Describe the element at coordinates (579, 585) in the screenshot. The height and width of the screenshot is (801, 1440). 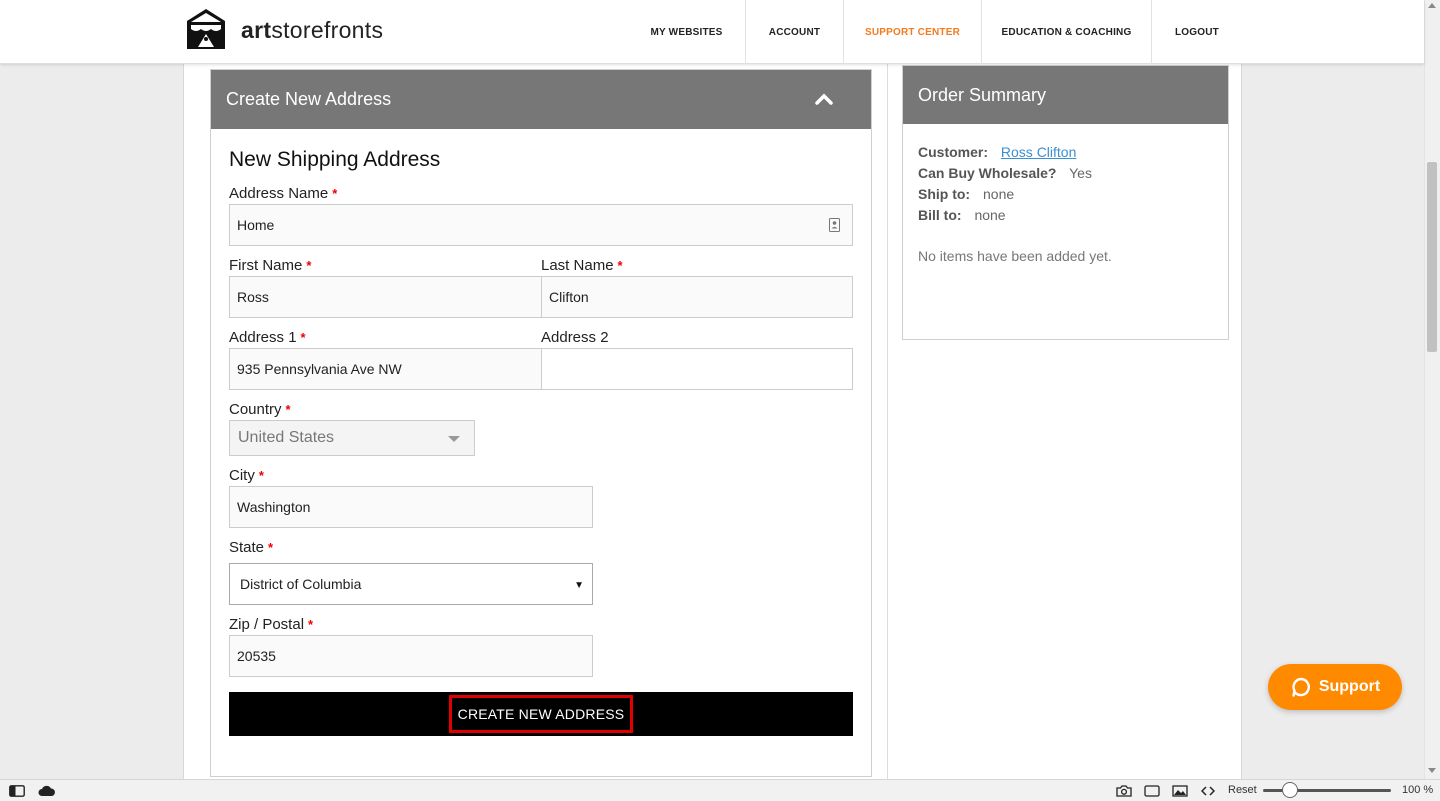
I see `dropdown-caret-icon: ▼` at that location.